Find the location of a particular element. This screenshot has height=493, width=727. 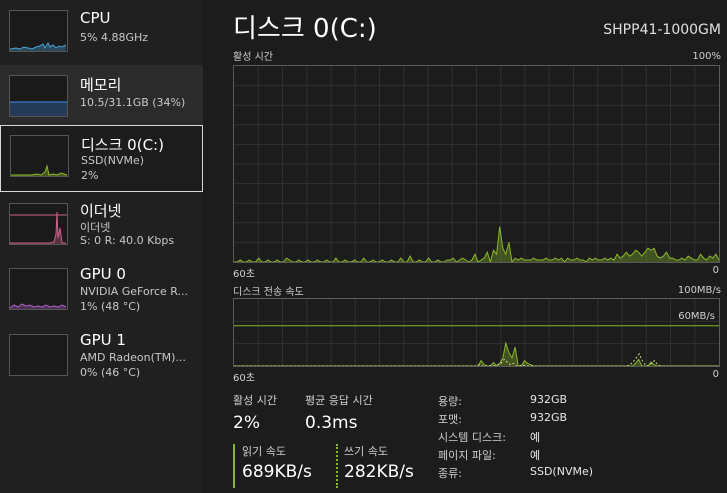

sidebar-item-gpu-0: GPU 0 NVIDIA GeForce R... 1% (48 °C) is located at coordinates (101, 292).